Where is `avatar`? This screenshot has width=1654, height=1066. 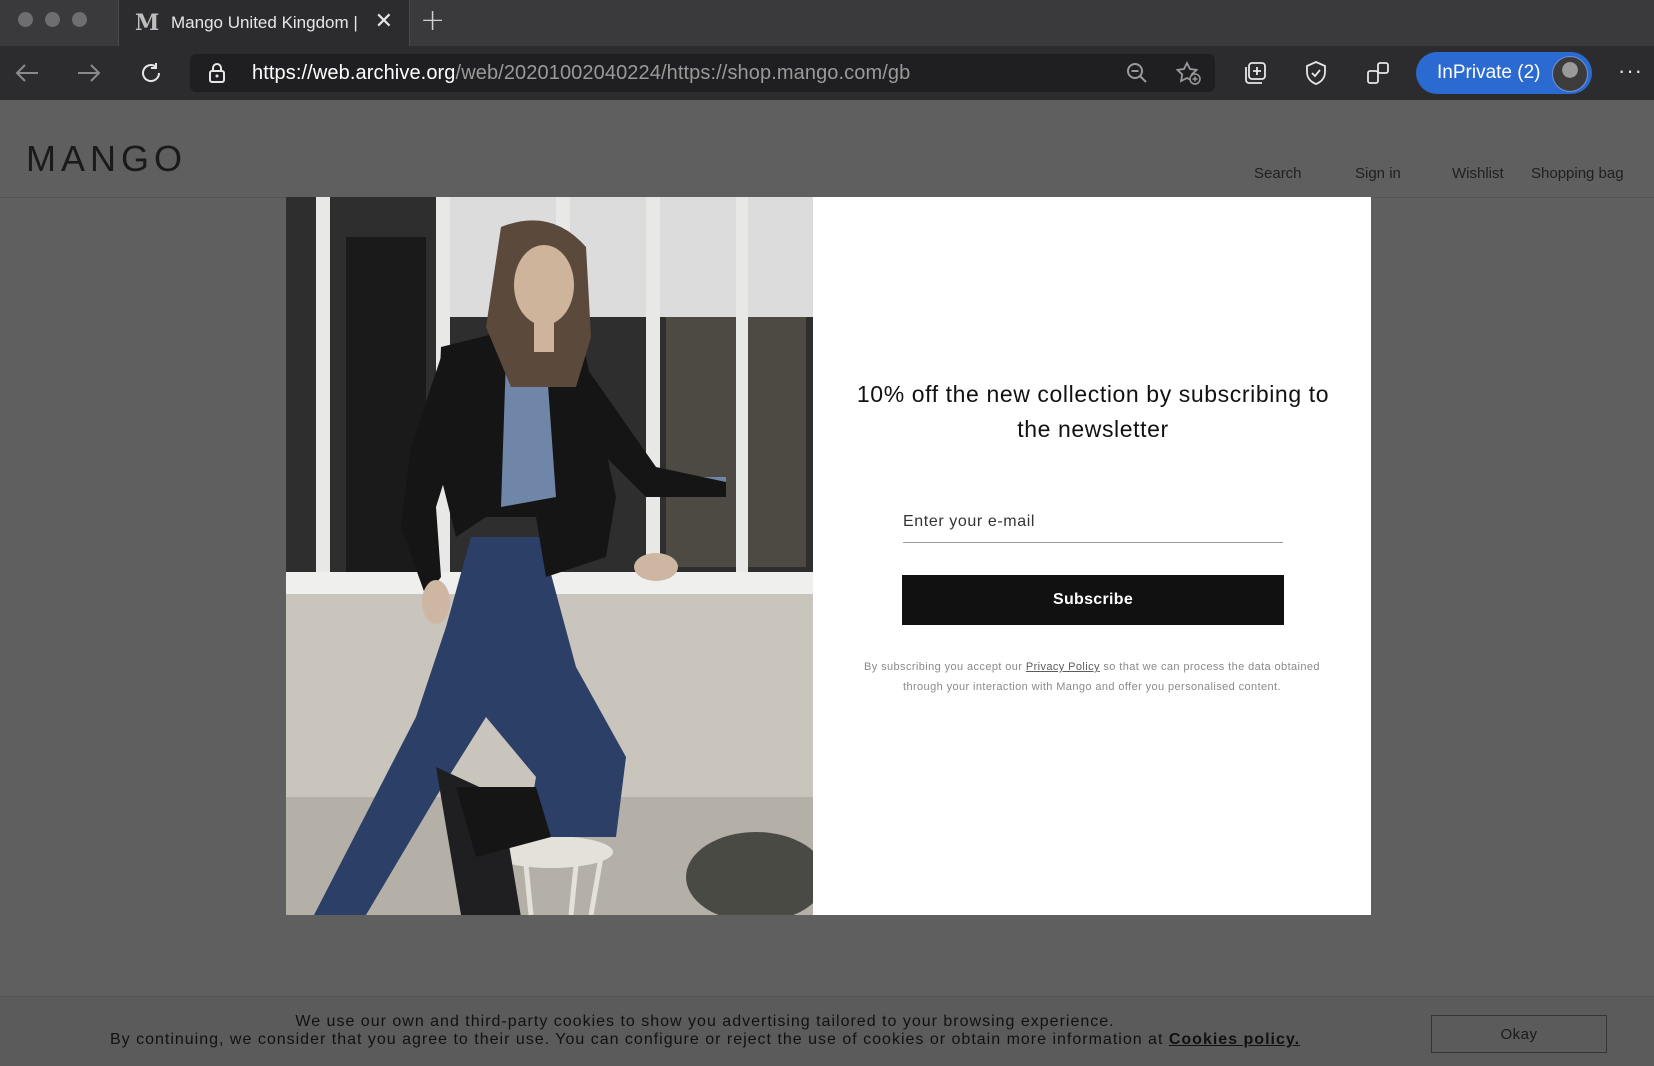 avatar is located at coordinates (1570, 74).